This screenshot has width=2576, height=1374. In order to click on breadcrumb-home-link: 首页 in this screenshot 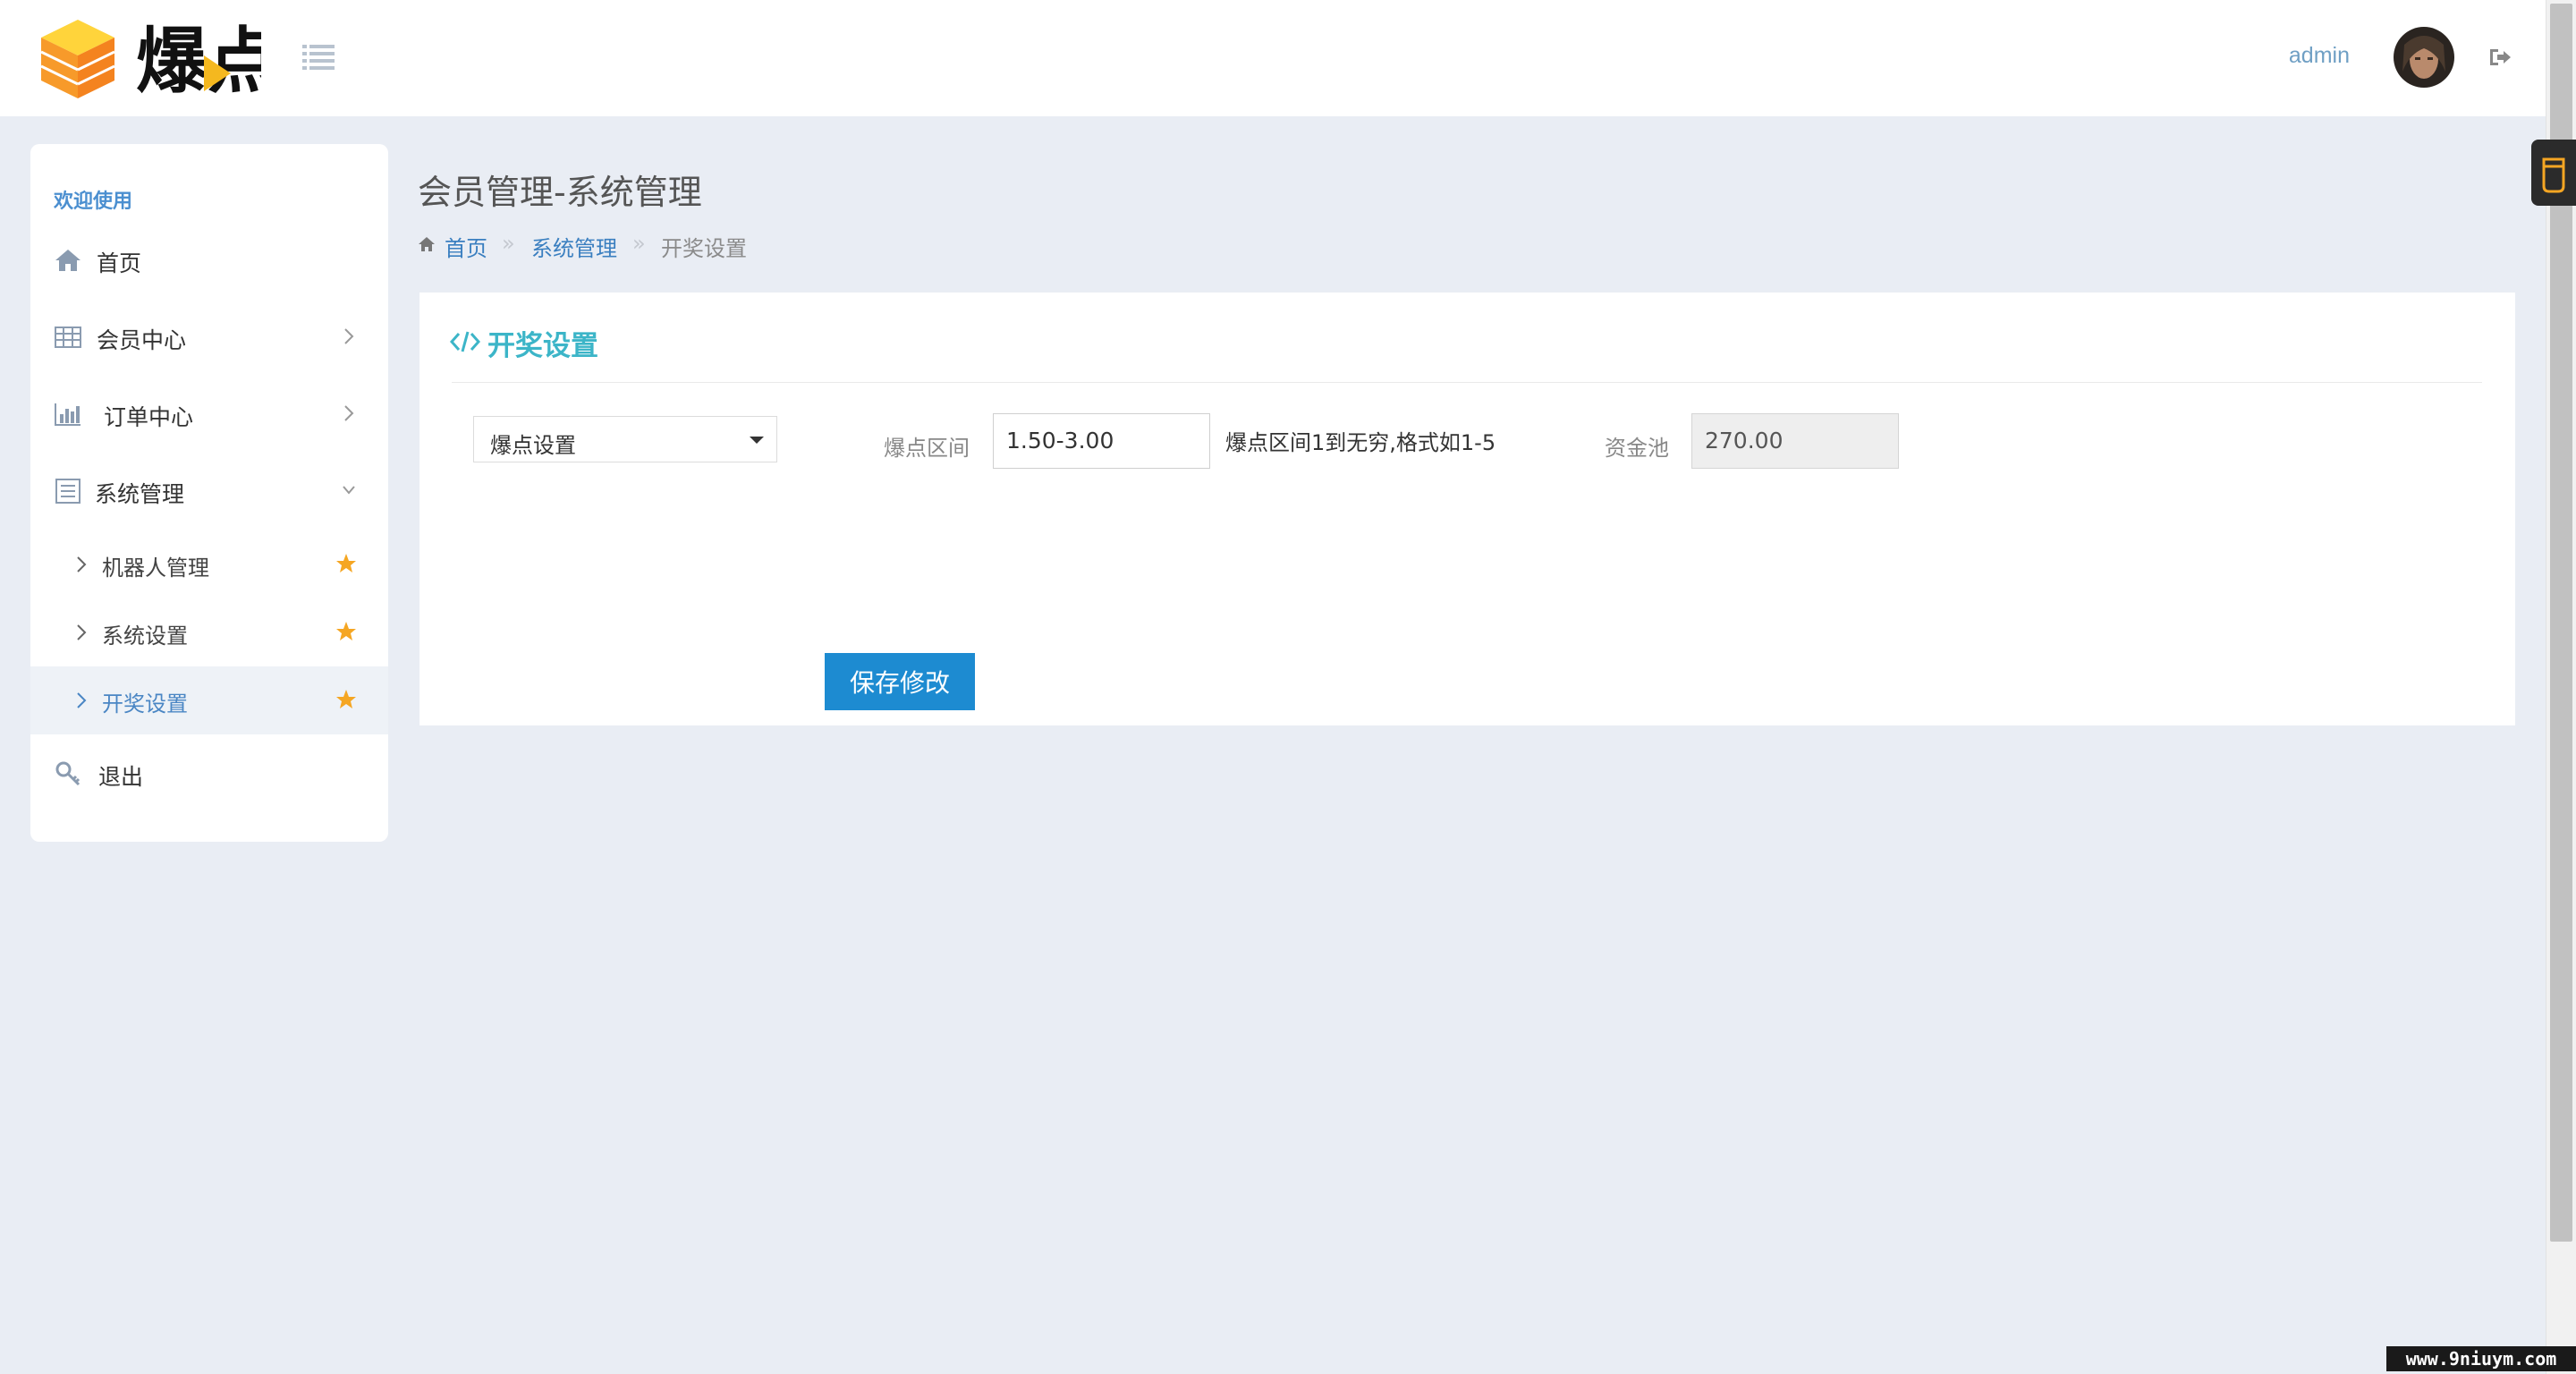, I will do `click(466, 246)`.